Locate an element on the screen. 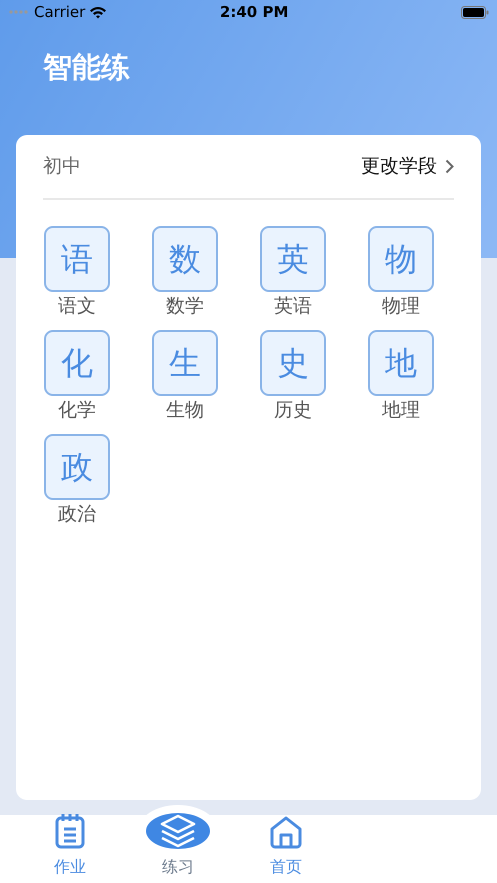 This screenshot has width=497, height=883. home-icon is located at coordinates (286, 832).